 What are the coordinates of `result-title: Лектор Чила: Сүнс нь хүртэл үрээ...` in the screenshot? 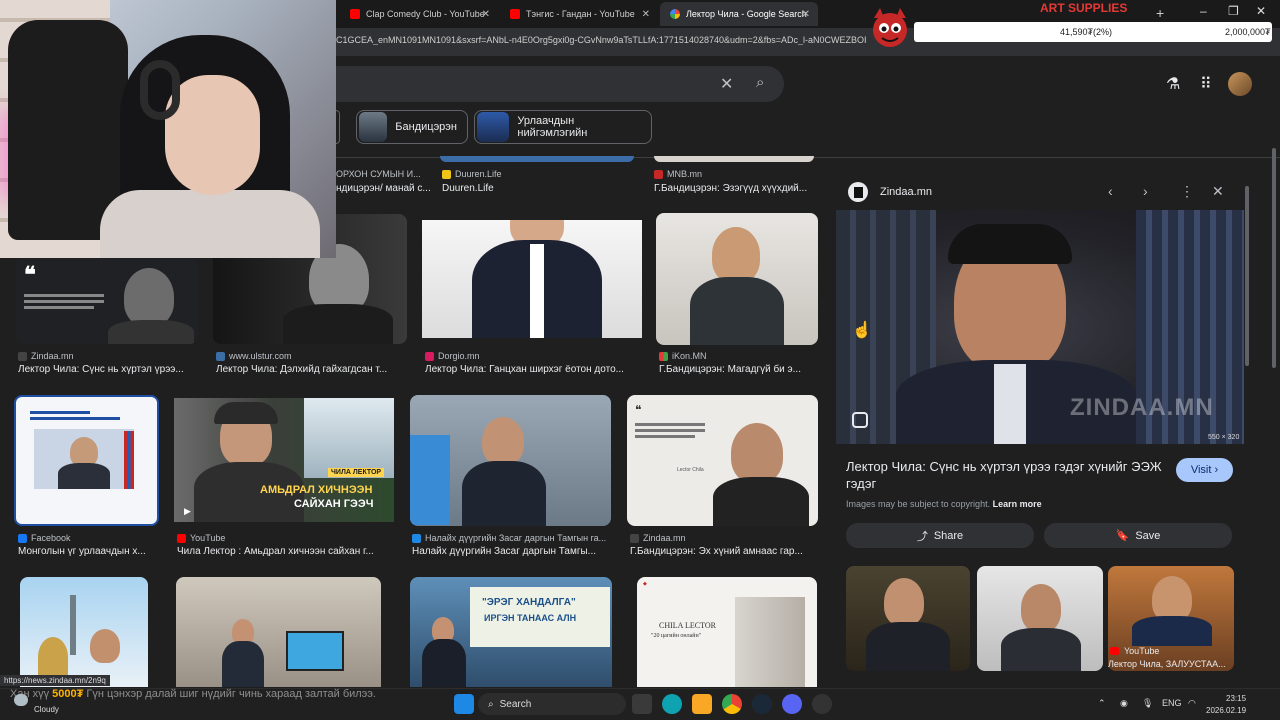 It's located at (108, 369).